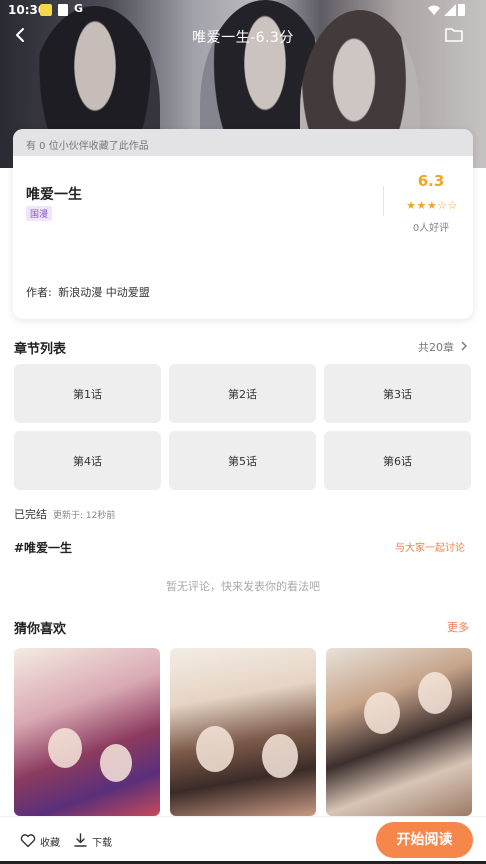 This screenshot has width=486, height=864. What do you see at coordinates (40, 629) in the screenshot?
I see `recommend-title: 猜你喜欢` at bounding box center [40, 629].